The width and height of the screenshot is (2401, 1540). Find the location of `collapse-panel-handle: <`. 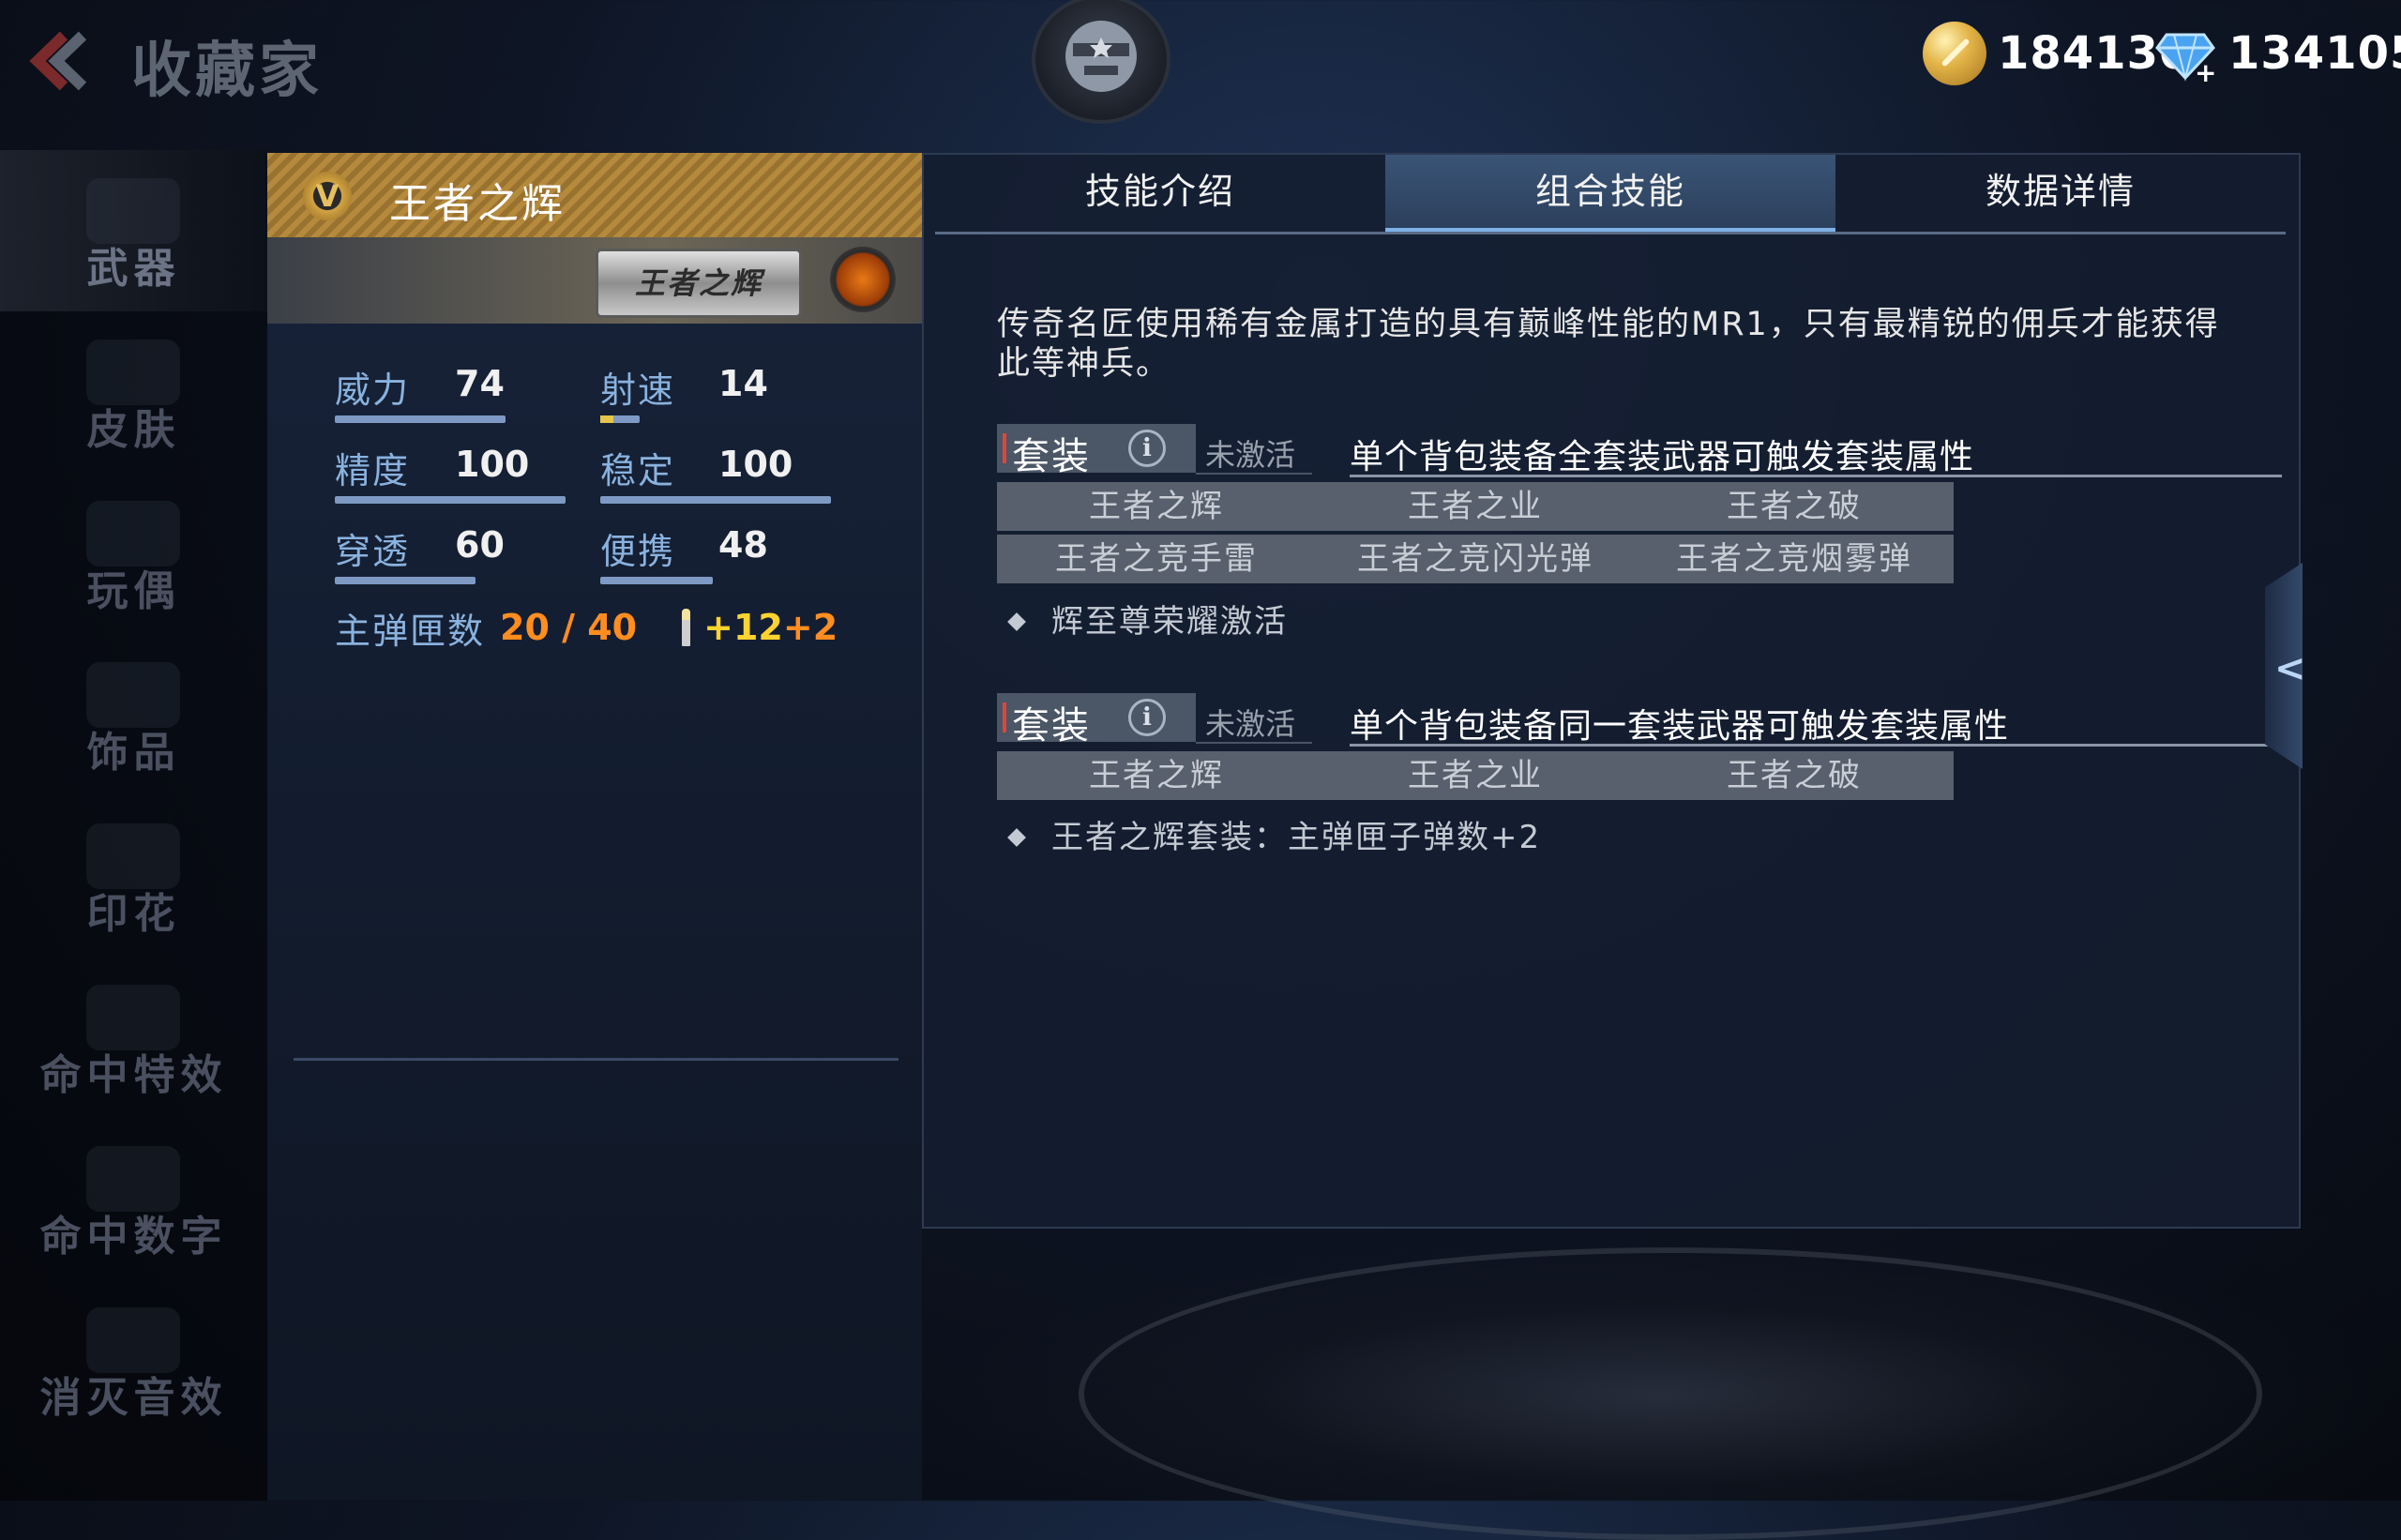

collapse-panel-handle: < is located at coordinates (2284, 666).